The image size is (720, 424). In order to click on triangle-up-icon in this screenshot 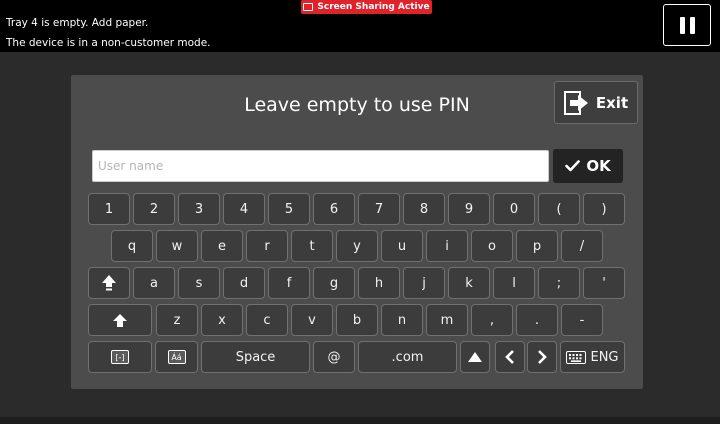, I will do `click(475, 357)`.